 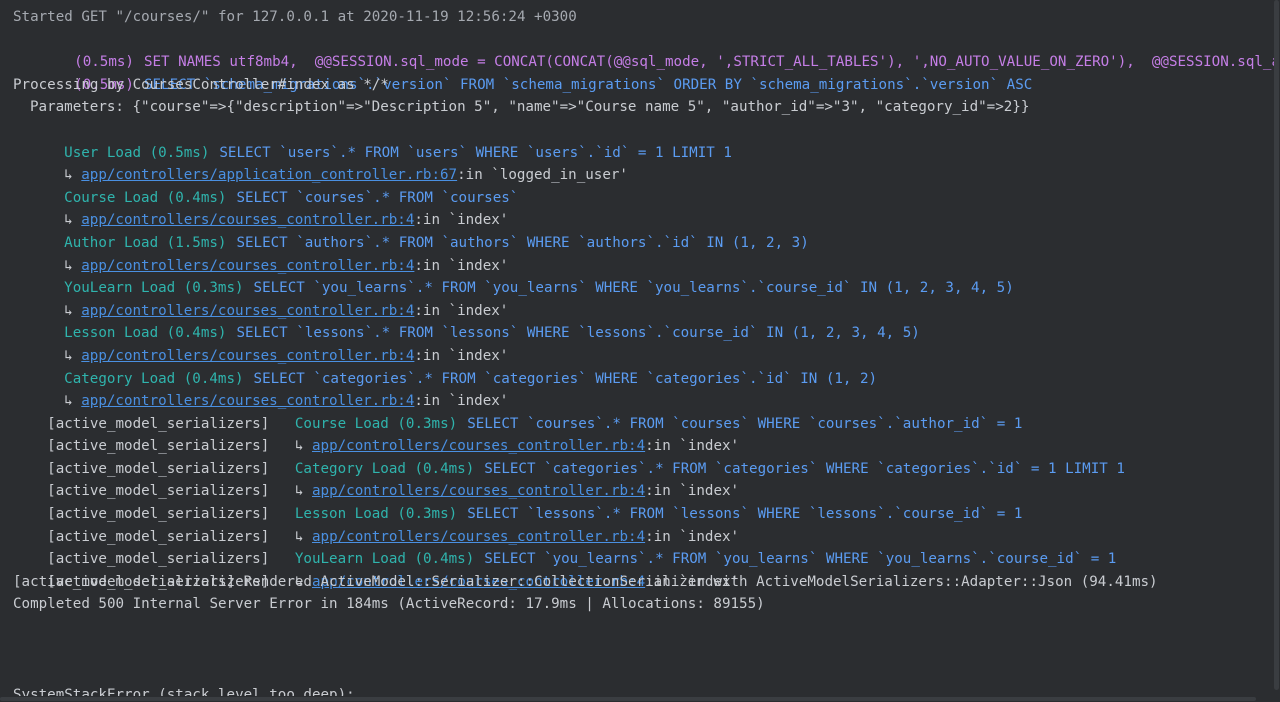 I want to click on vertical-scrollbar, so click(x=1276, y=350).